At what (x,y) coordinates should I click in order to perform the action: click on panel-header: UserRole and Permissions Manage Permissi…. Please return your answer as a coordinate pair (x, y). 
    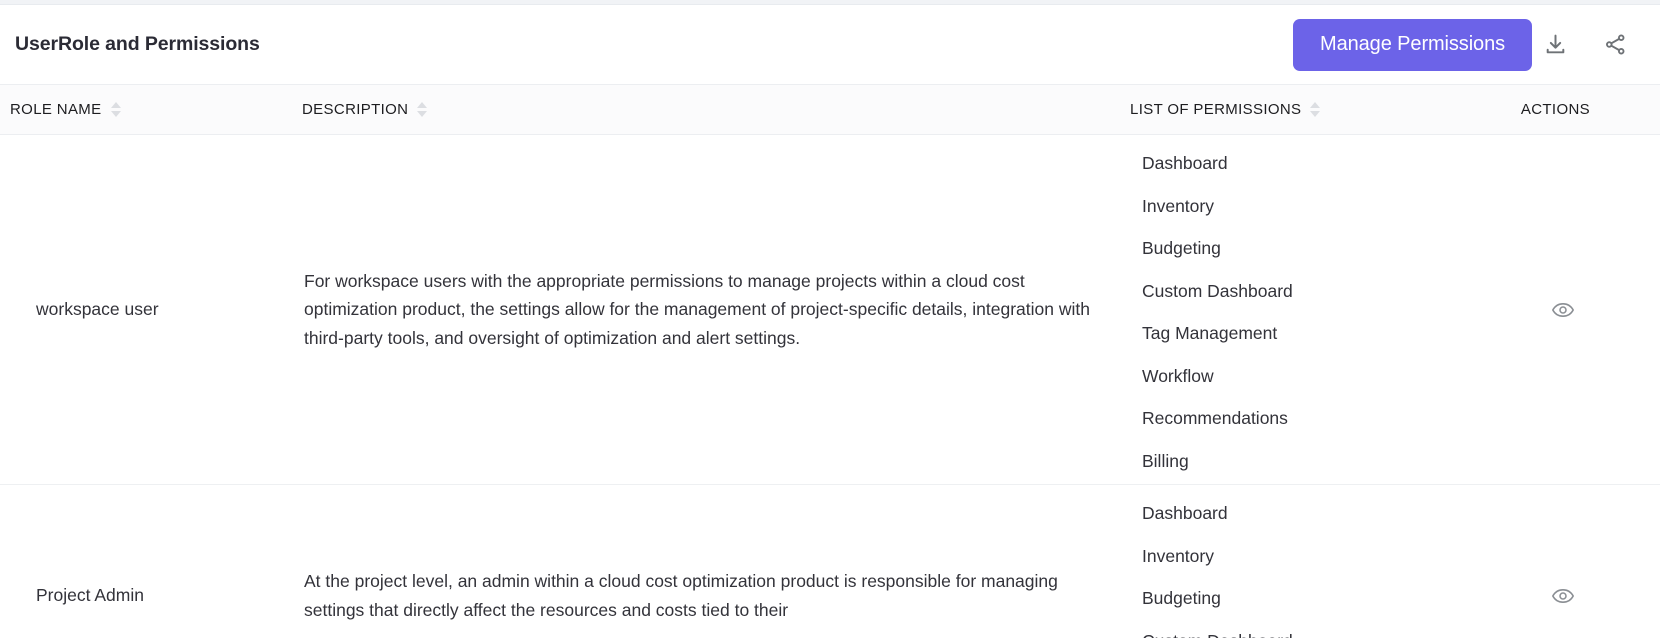
    Looking at the image, I should click on (830, 44).